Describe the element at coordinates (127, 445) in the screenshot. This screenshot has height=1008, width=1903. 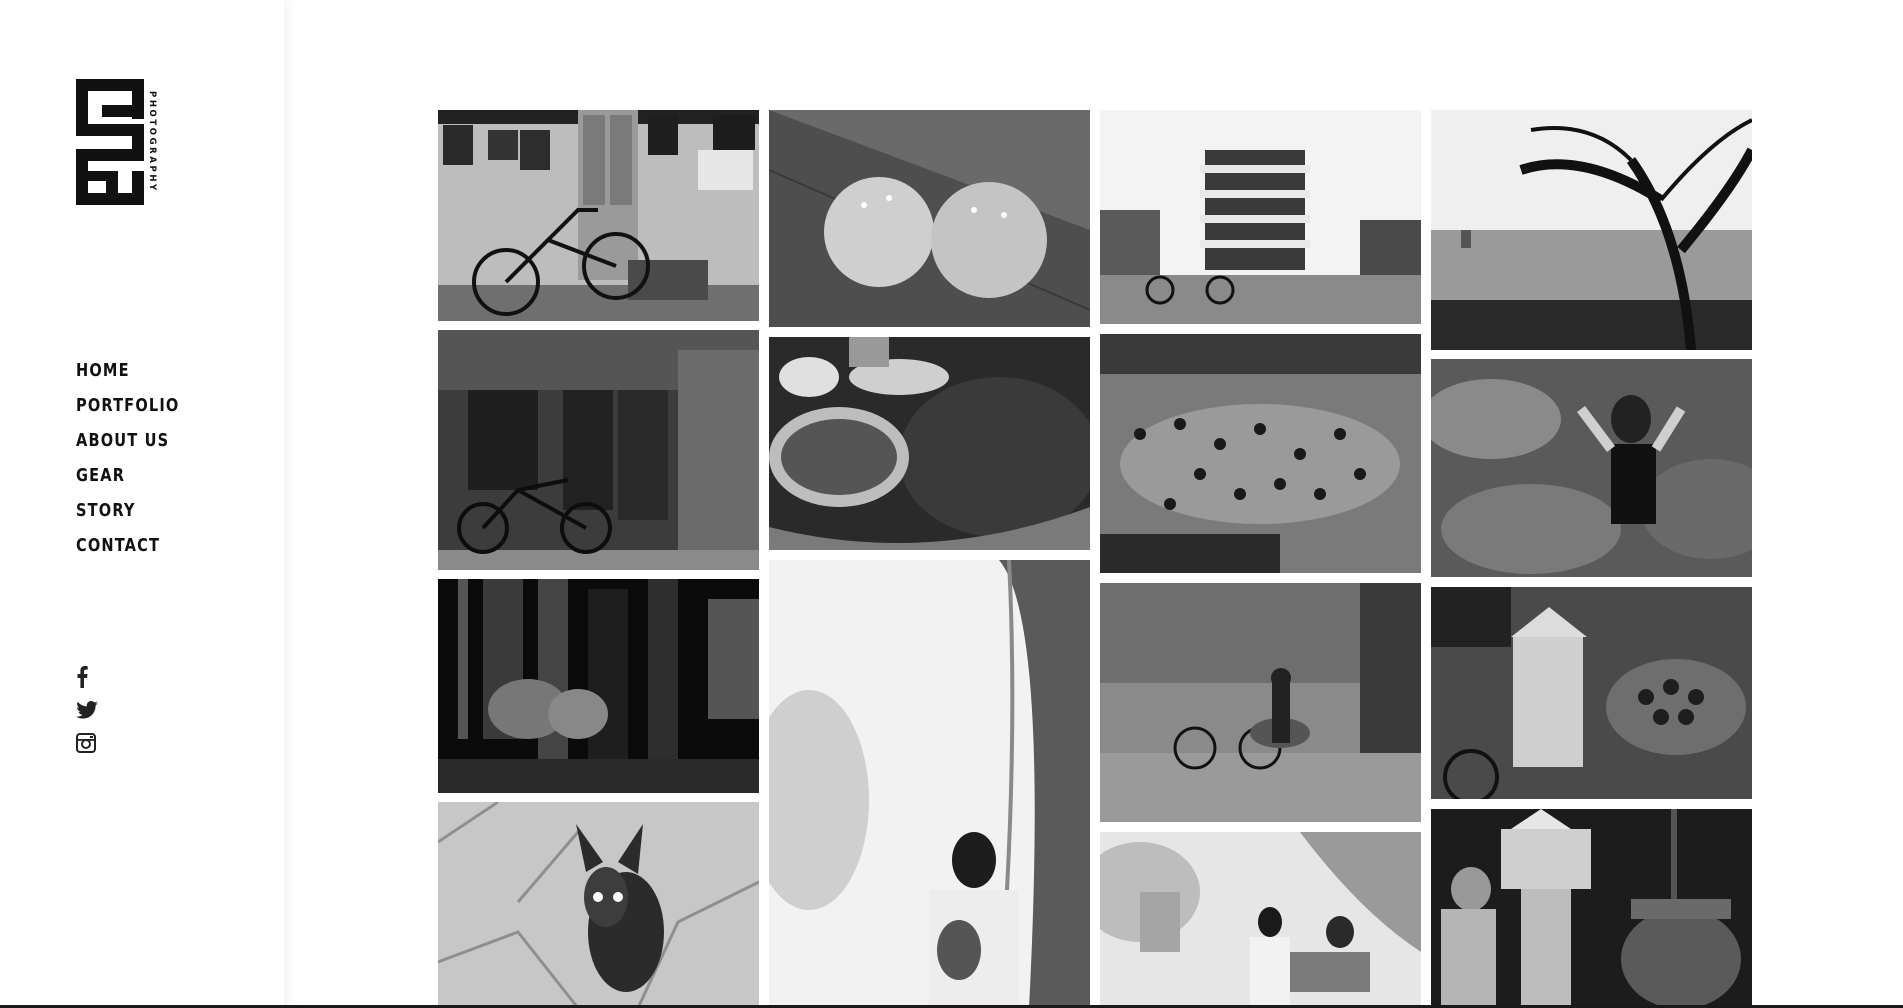
I see `nav-item-about-us: ABOUT US` at that location.